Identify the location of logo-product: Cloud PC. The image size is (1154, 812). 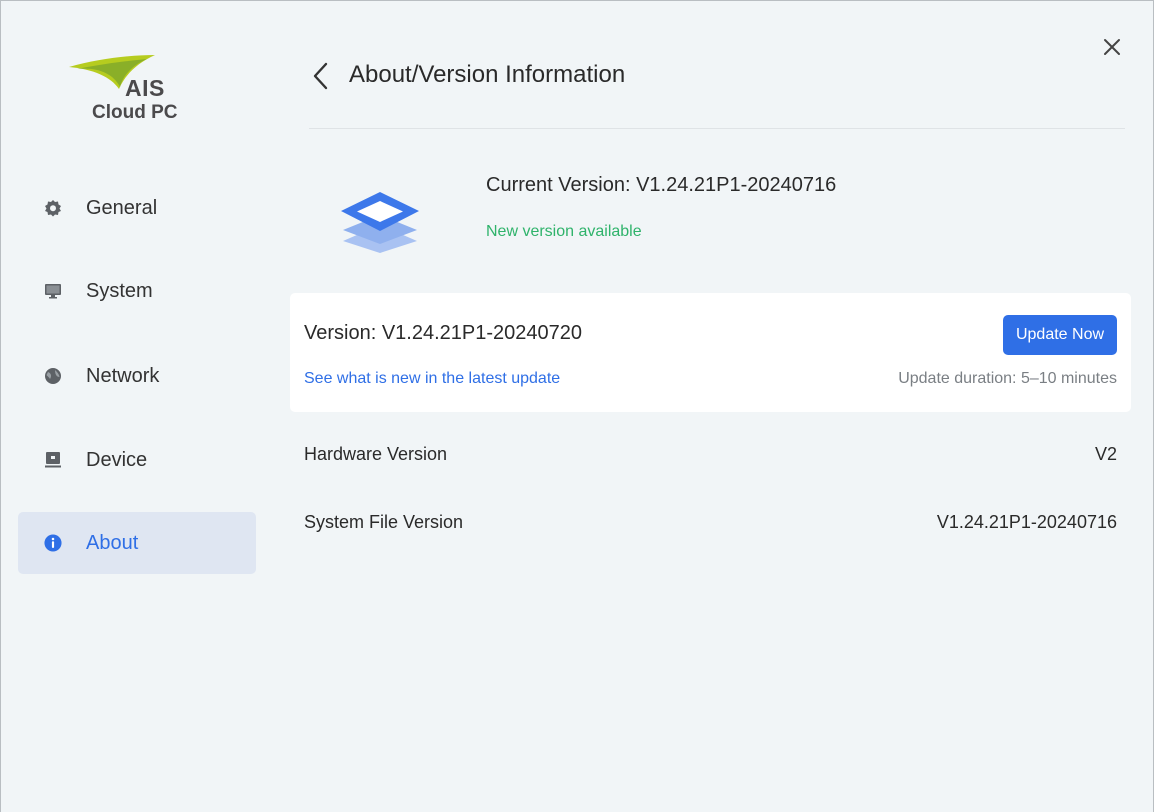
(135, 112).